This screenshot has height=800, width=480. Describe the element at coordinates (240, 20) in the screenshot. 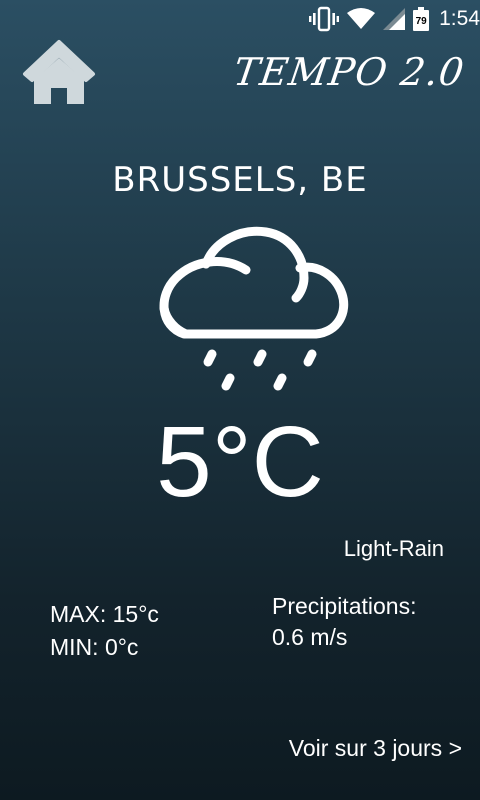

I see `status-bar: 79 1:54` at that location.